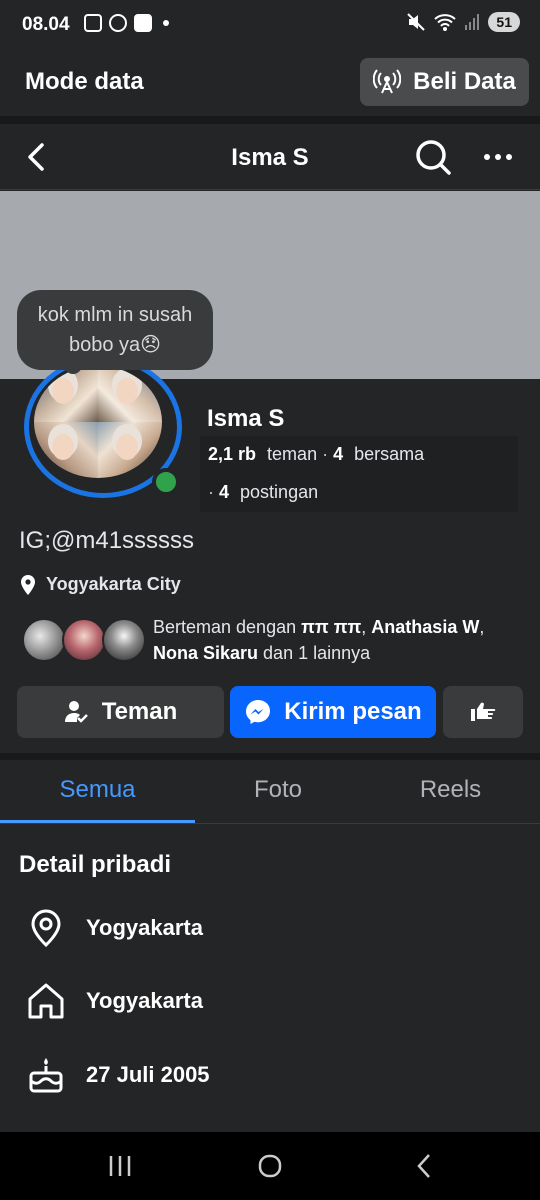 The height and width of the screenshot is (1200, 540). I want to click on tab-foto: Foto, so click(278, 790).